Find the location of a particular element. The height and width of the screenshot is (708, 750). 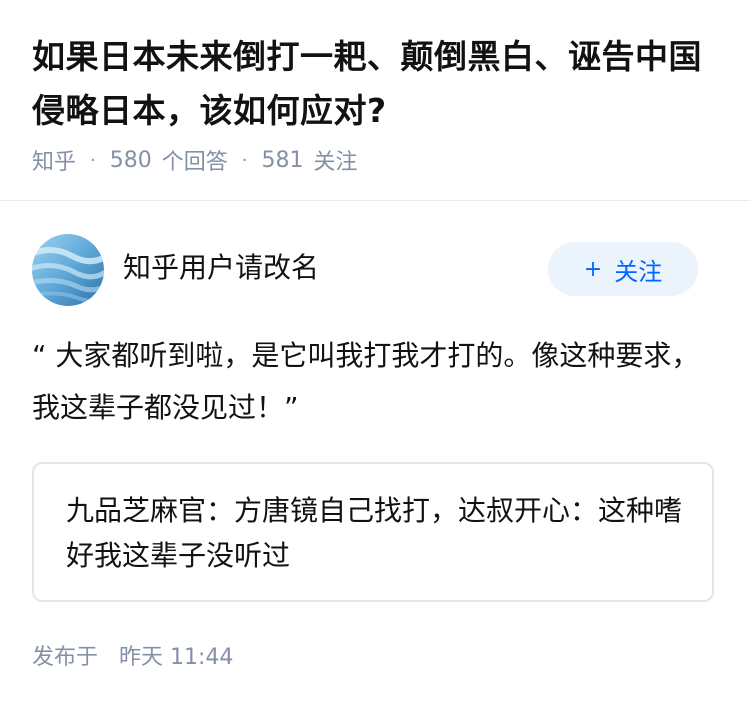

follow-label: 关注 is located at coordinates (638, 271).